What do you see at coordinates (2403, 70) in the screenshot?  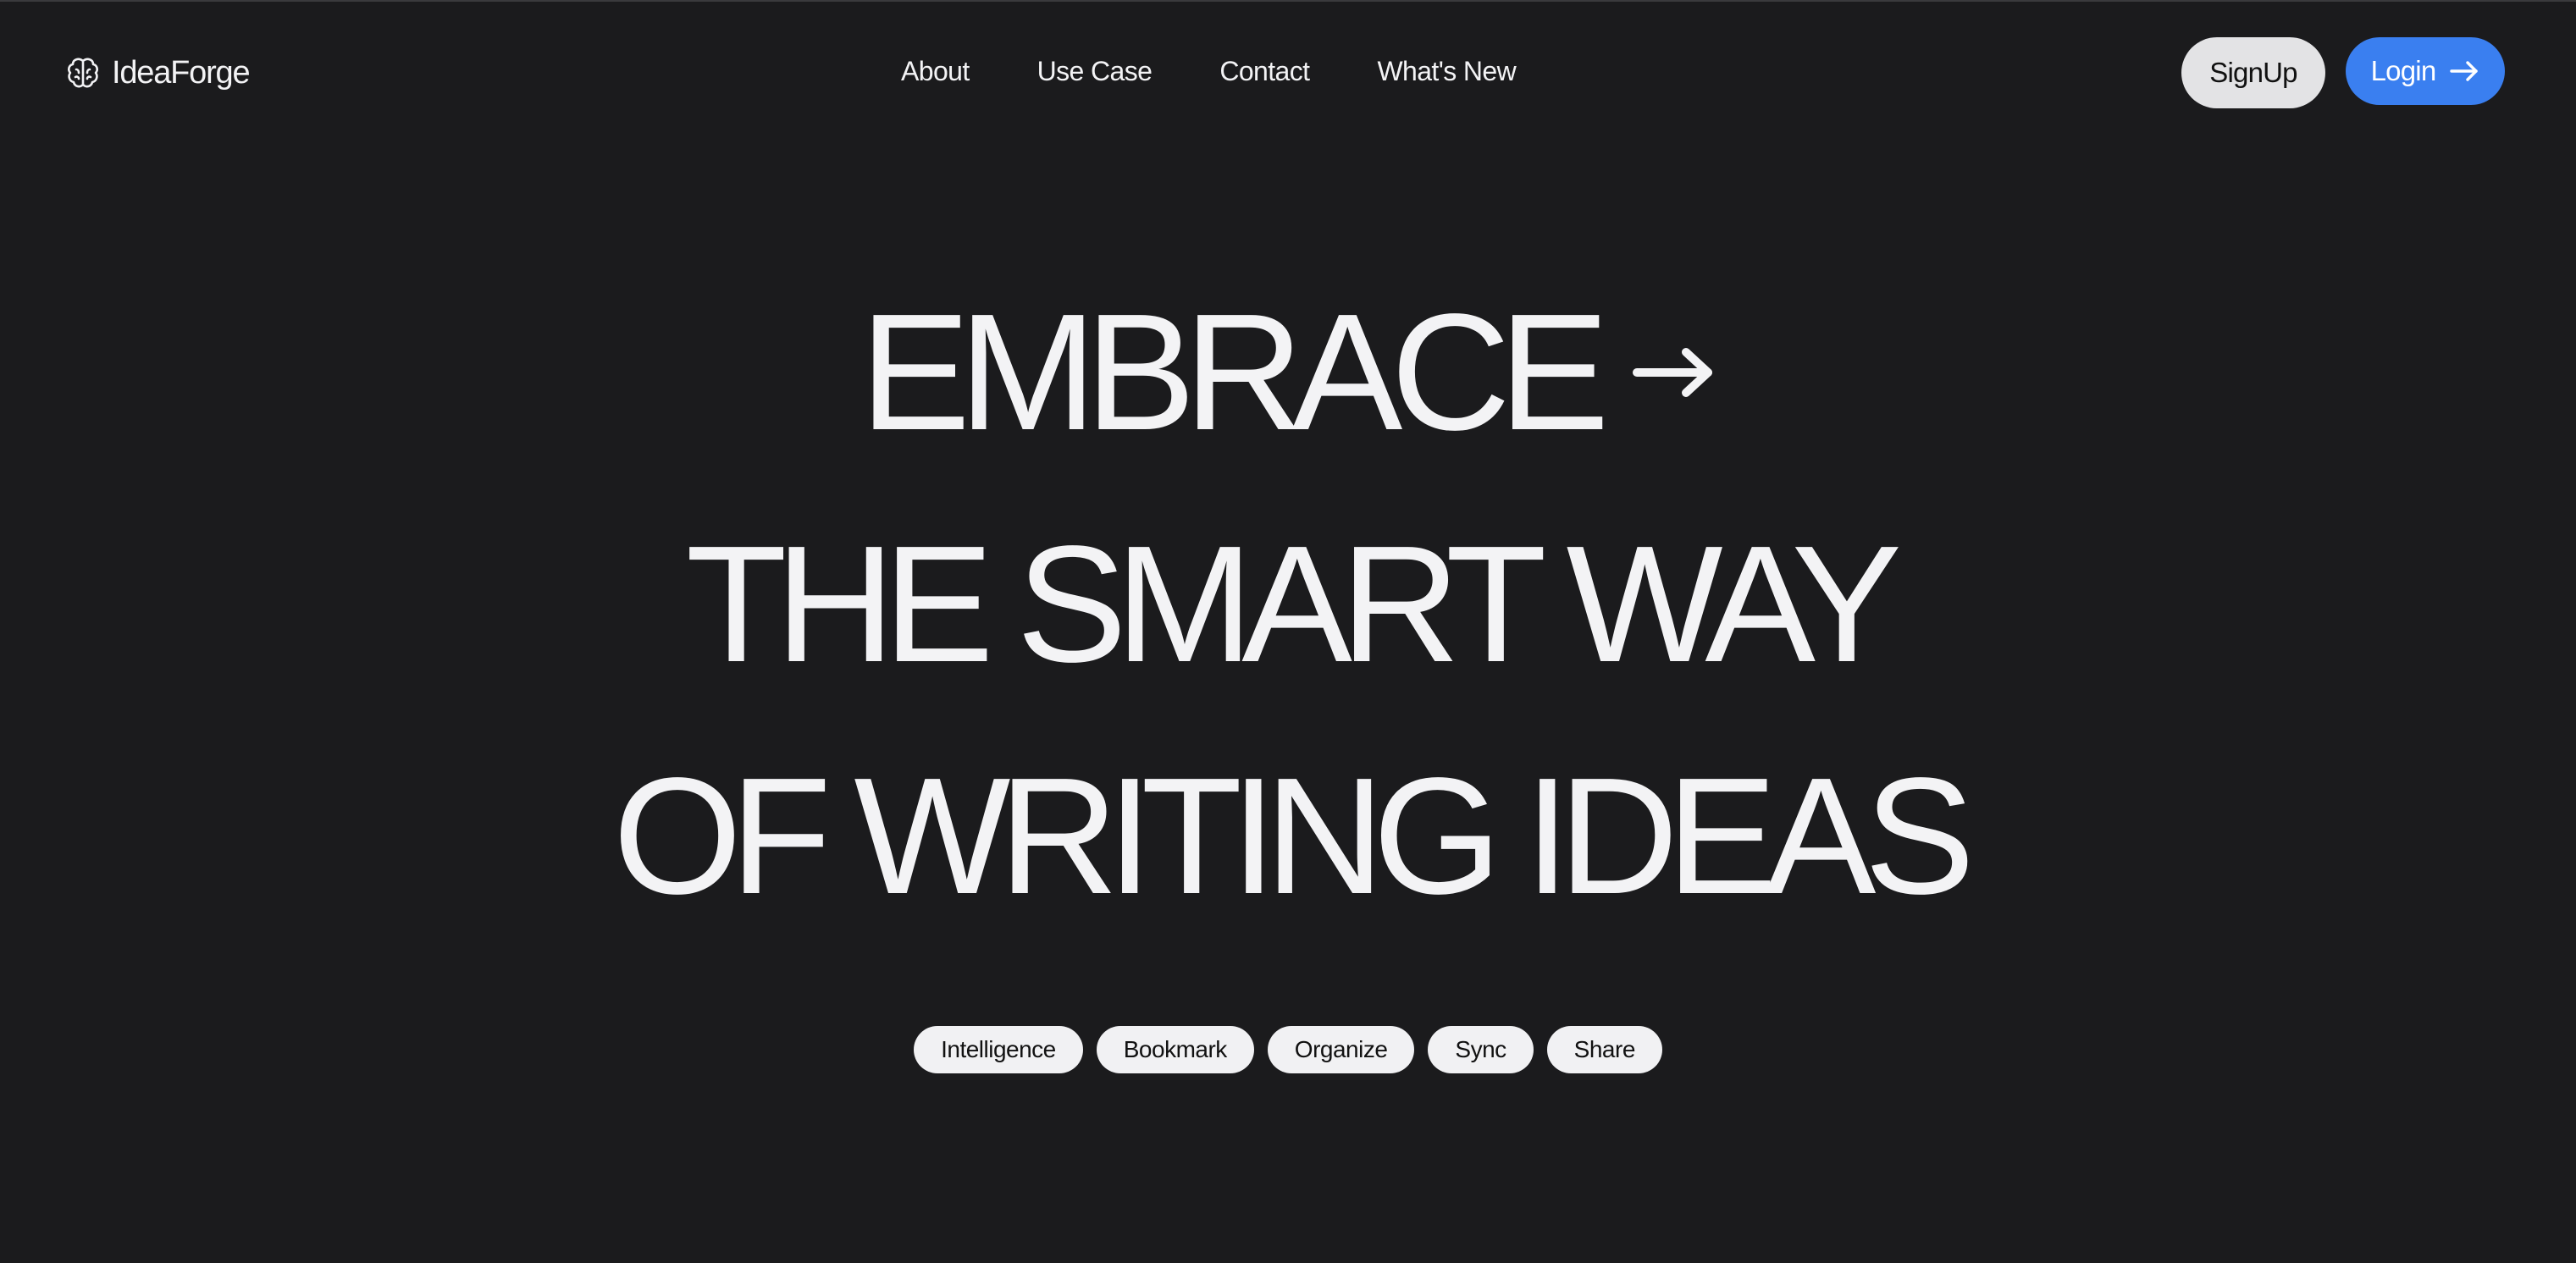 I see `login-button-label: Login` at bounding box center [2403, 70].